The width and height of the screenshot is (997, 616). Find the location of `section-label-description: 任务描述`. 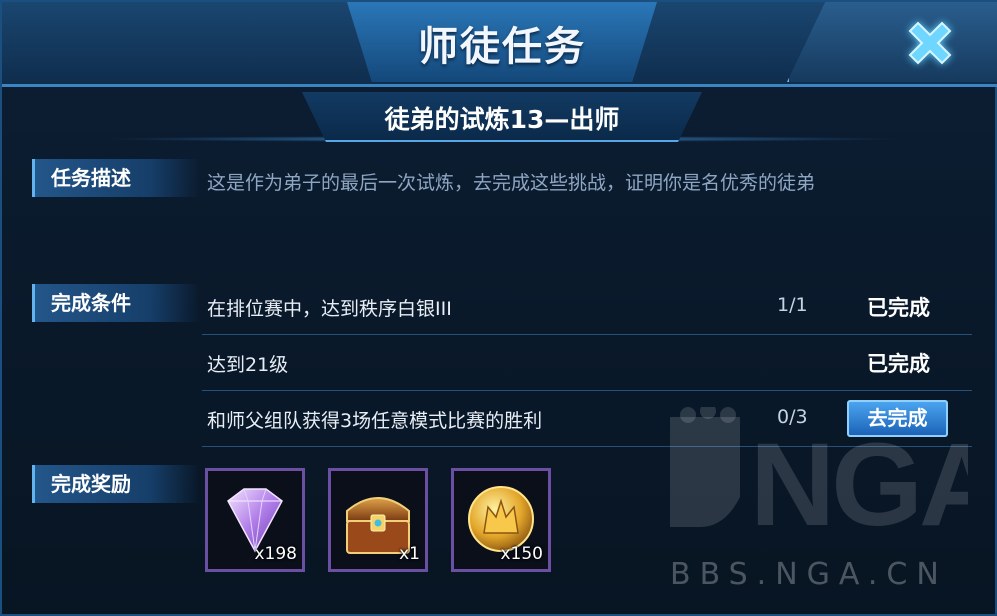

section-label-description: 任务描述 is located at coordinates (116, 178).